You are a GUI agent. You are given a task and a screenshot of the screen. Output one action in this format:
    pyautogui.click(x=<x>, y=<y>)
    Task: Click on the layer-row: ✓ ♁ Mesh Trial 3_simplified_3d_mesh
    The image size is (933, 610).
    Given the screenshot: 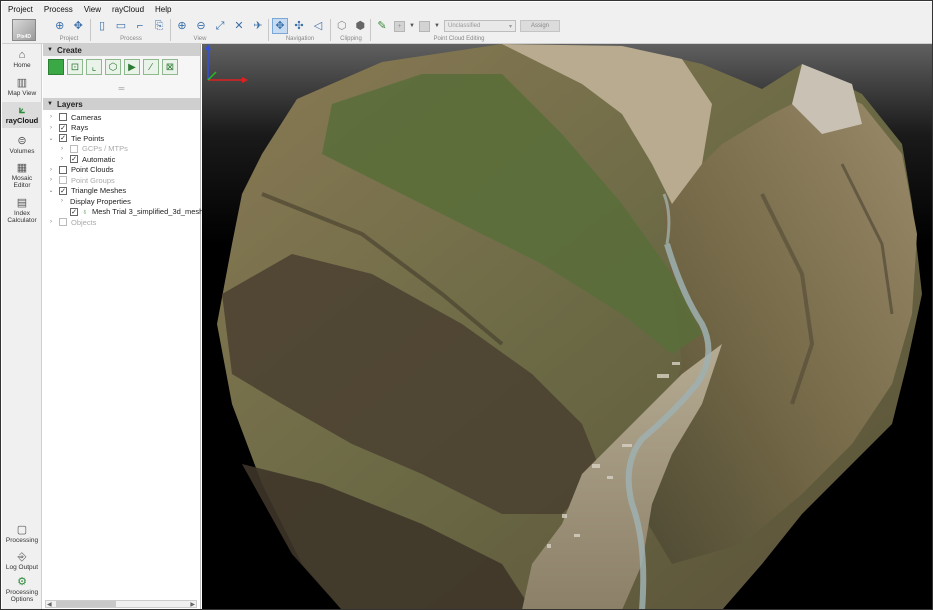 What is the action you would take?
    pyautogui.click(x=123, y=212)
    